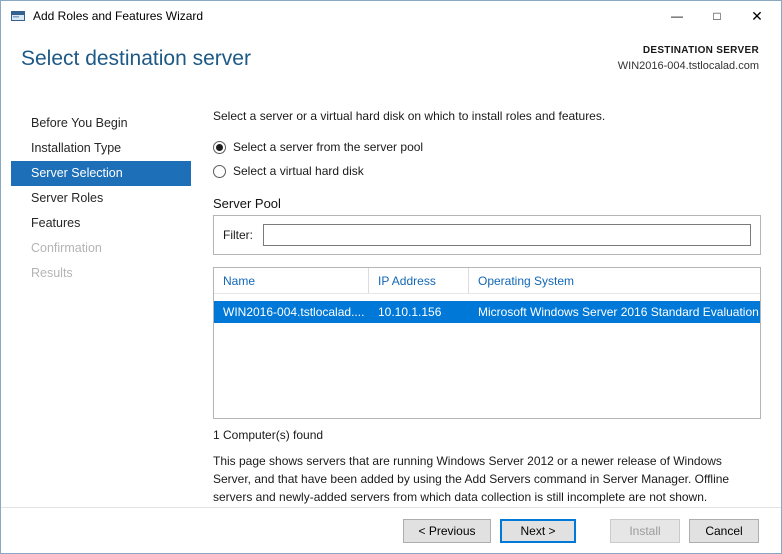  Describe the element at coordinates (136, 58) in the screenshot. I see `page-title: Select destination server` at that location.